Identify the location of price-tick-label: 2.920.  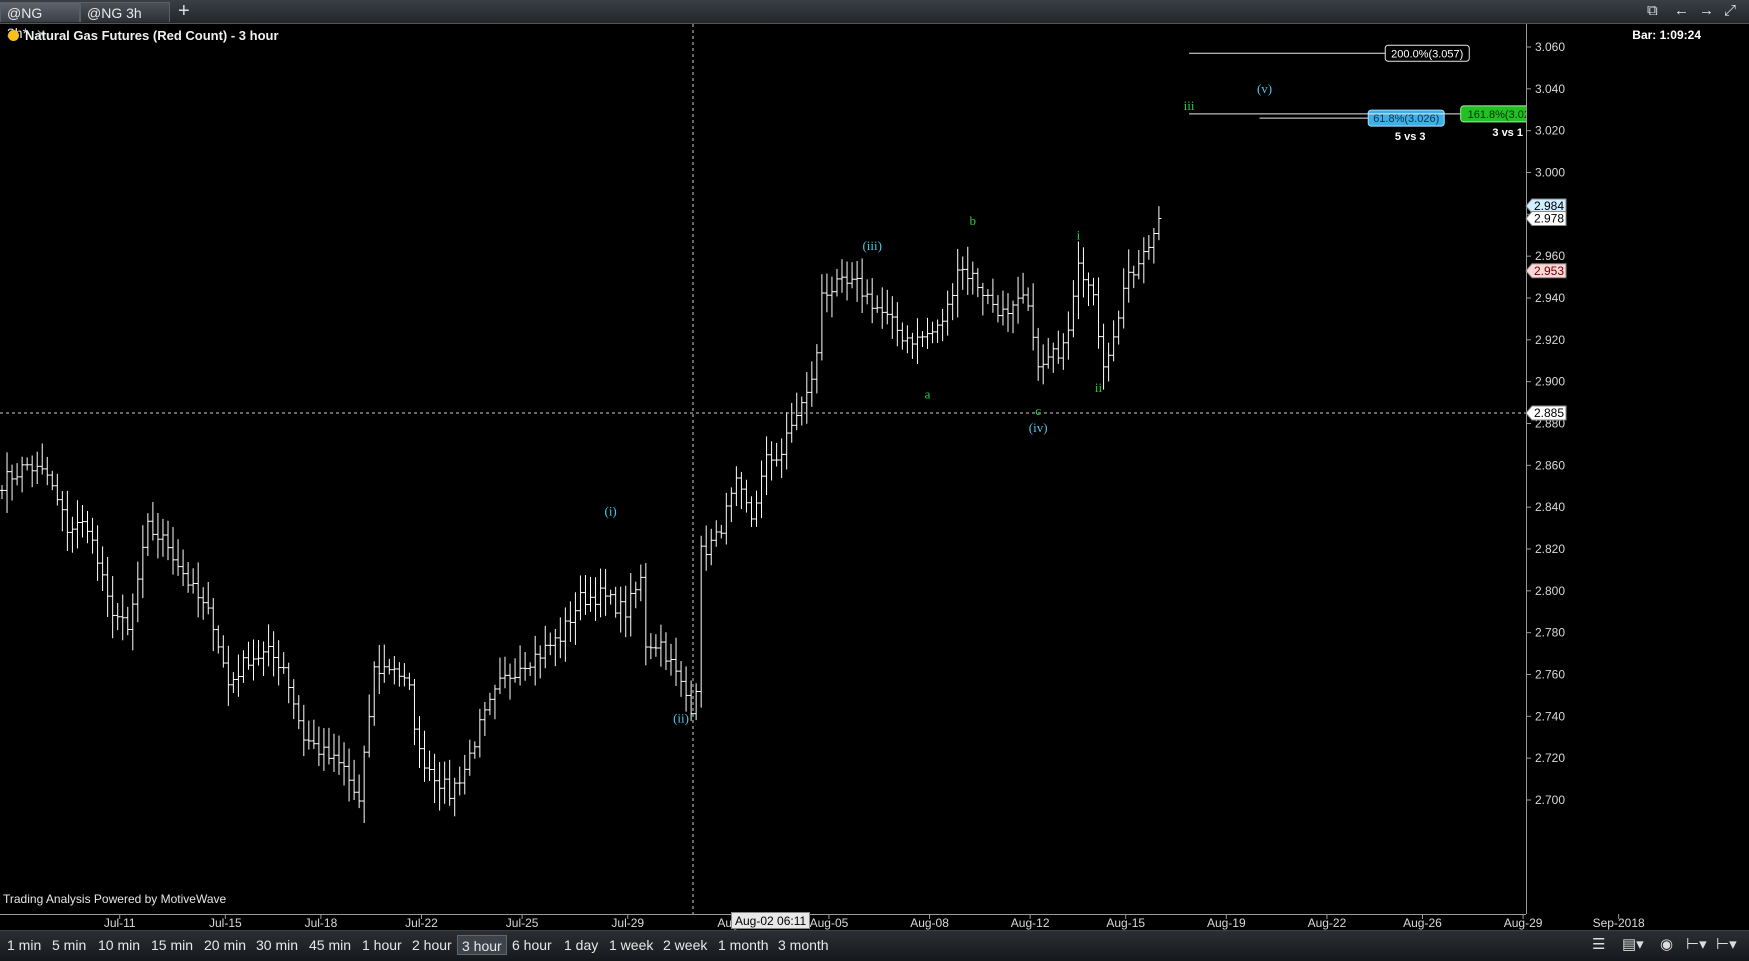
(1550, 340).